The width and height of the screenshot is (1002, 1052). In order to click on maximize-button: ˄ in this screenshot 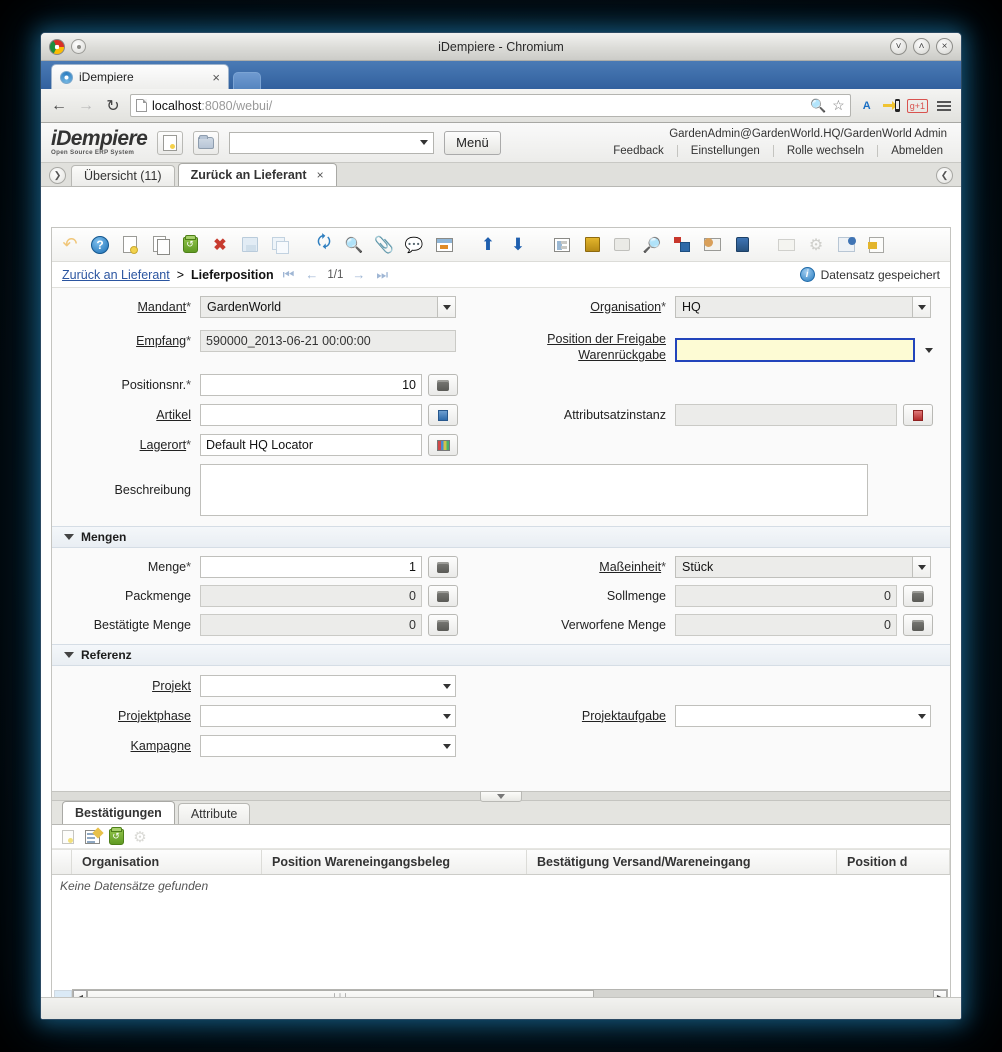, I will do `click(921, 46)`.